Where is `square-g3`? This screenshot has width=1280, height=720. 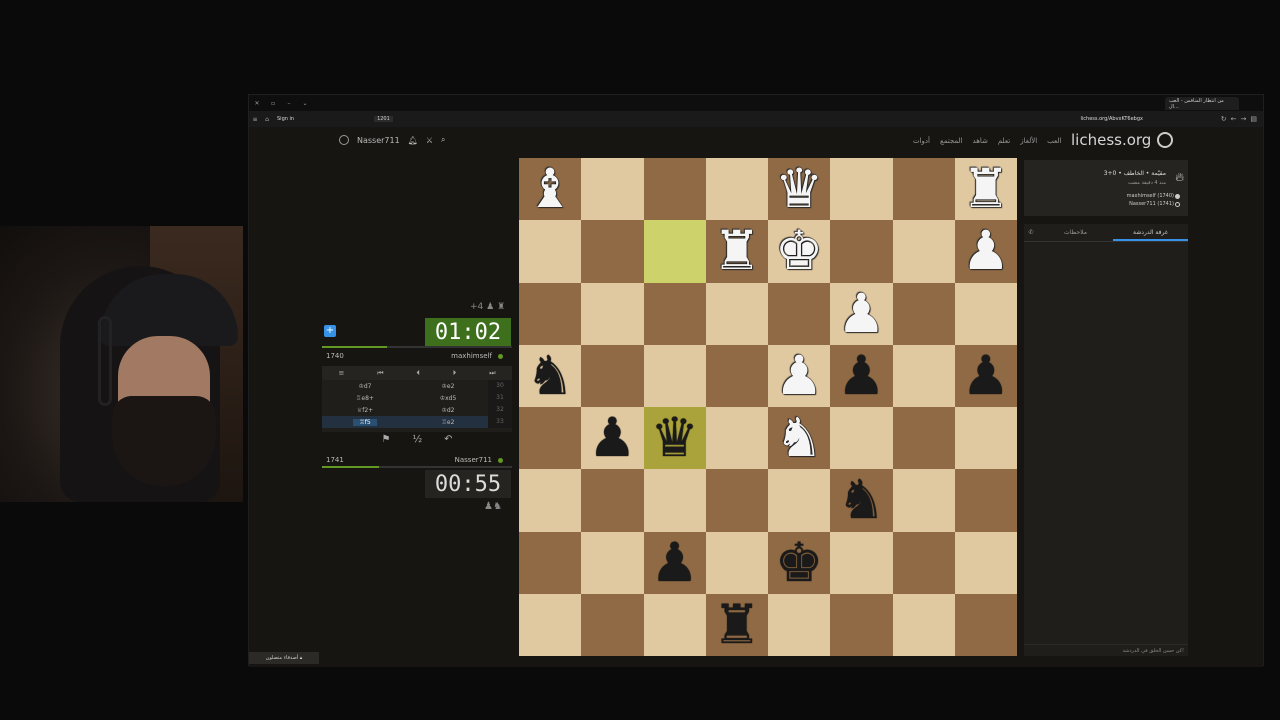
square-g3 is located at coordinates (923, 500).